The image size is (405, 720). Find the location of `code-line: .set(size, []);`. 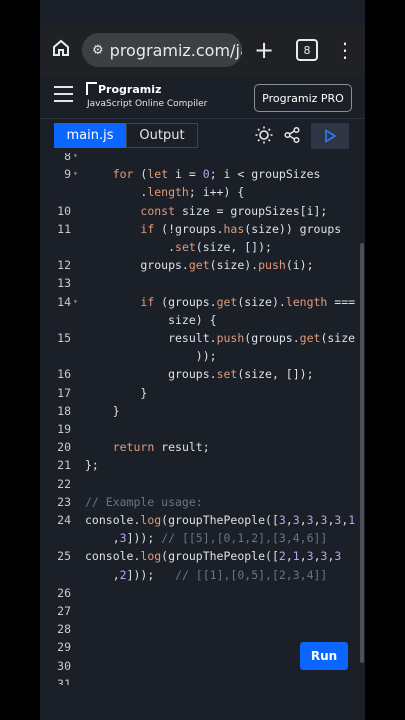

code-line: .set(size, []); is located at coordinates (202, 247).